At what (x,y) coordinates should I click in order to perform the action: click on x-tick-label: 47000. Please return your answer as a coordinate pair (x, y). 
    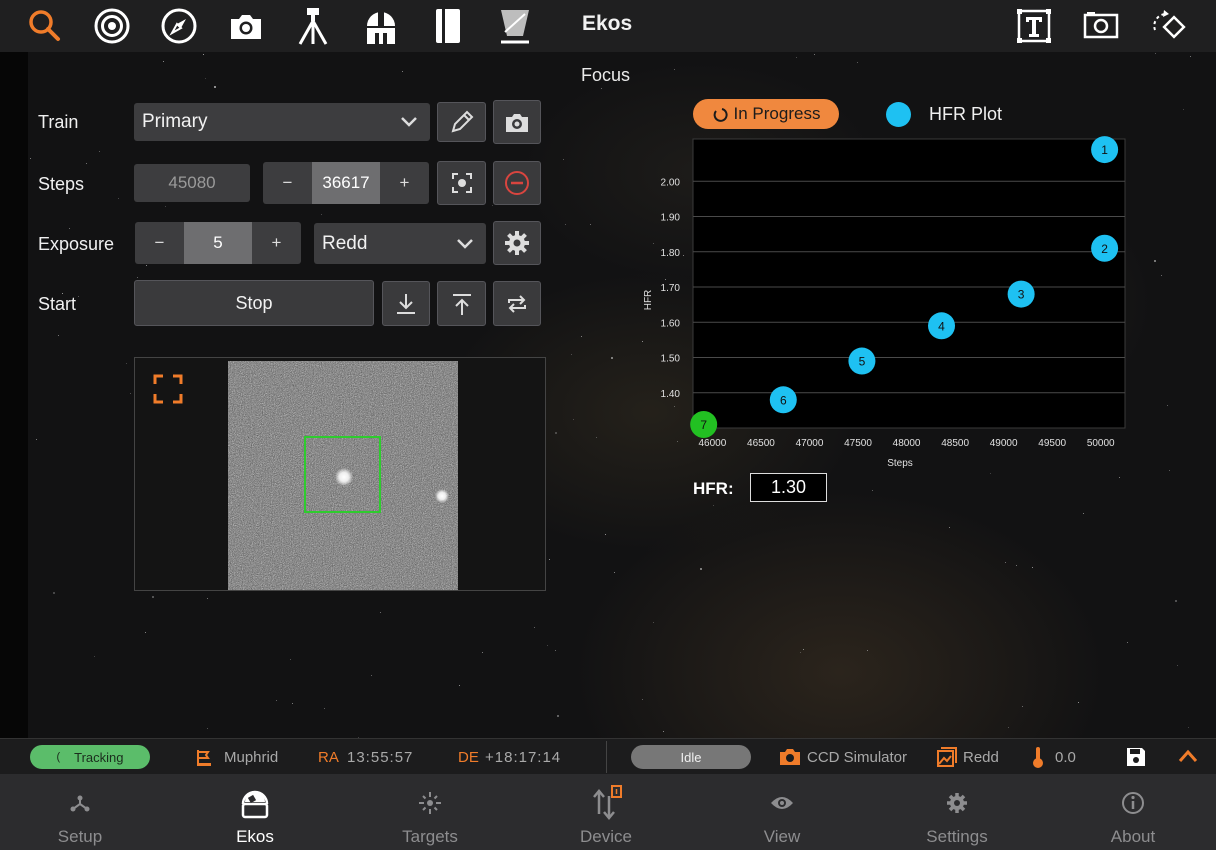
    Looking at the image, I should click on (810, 443).